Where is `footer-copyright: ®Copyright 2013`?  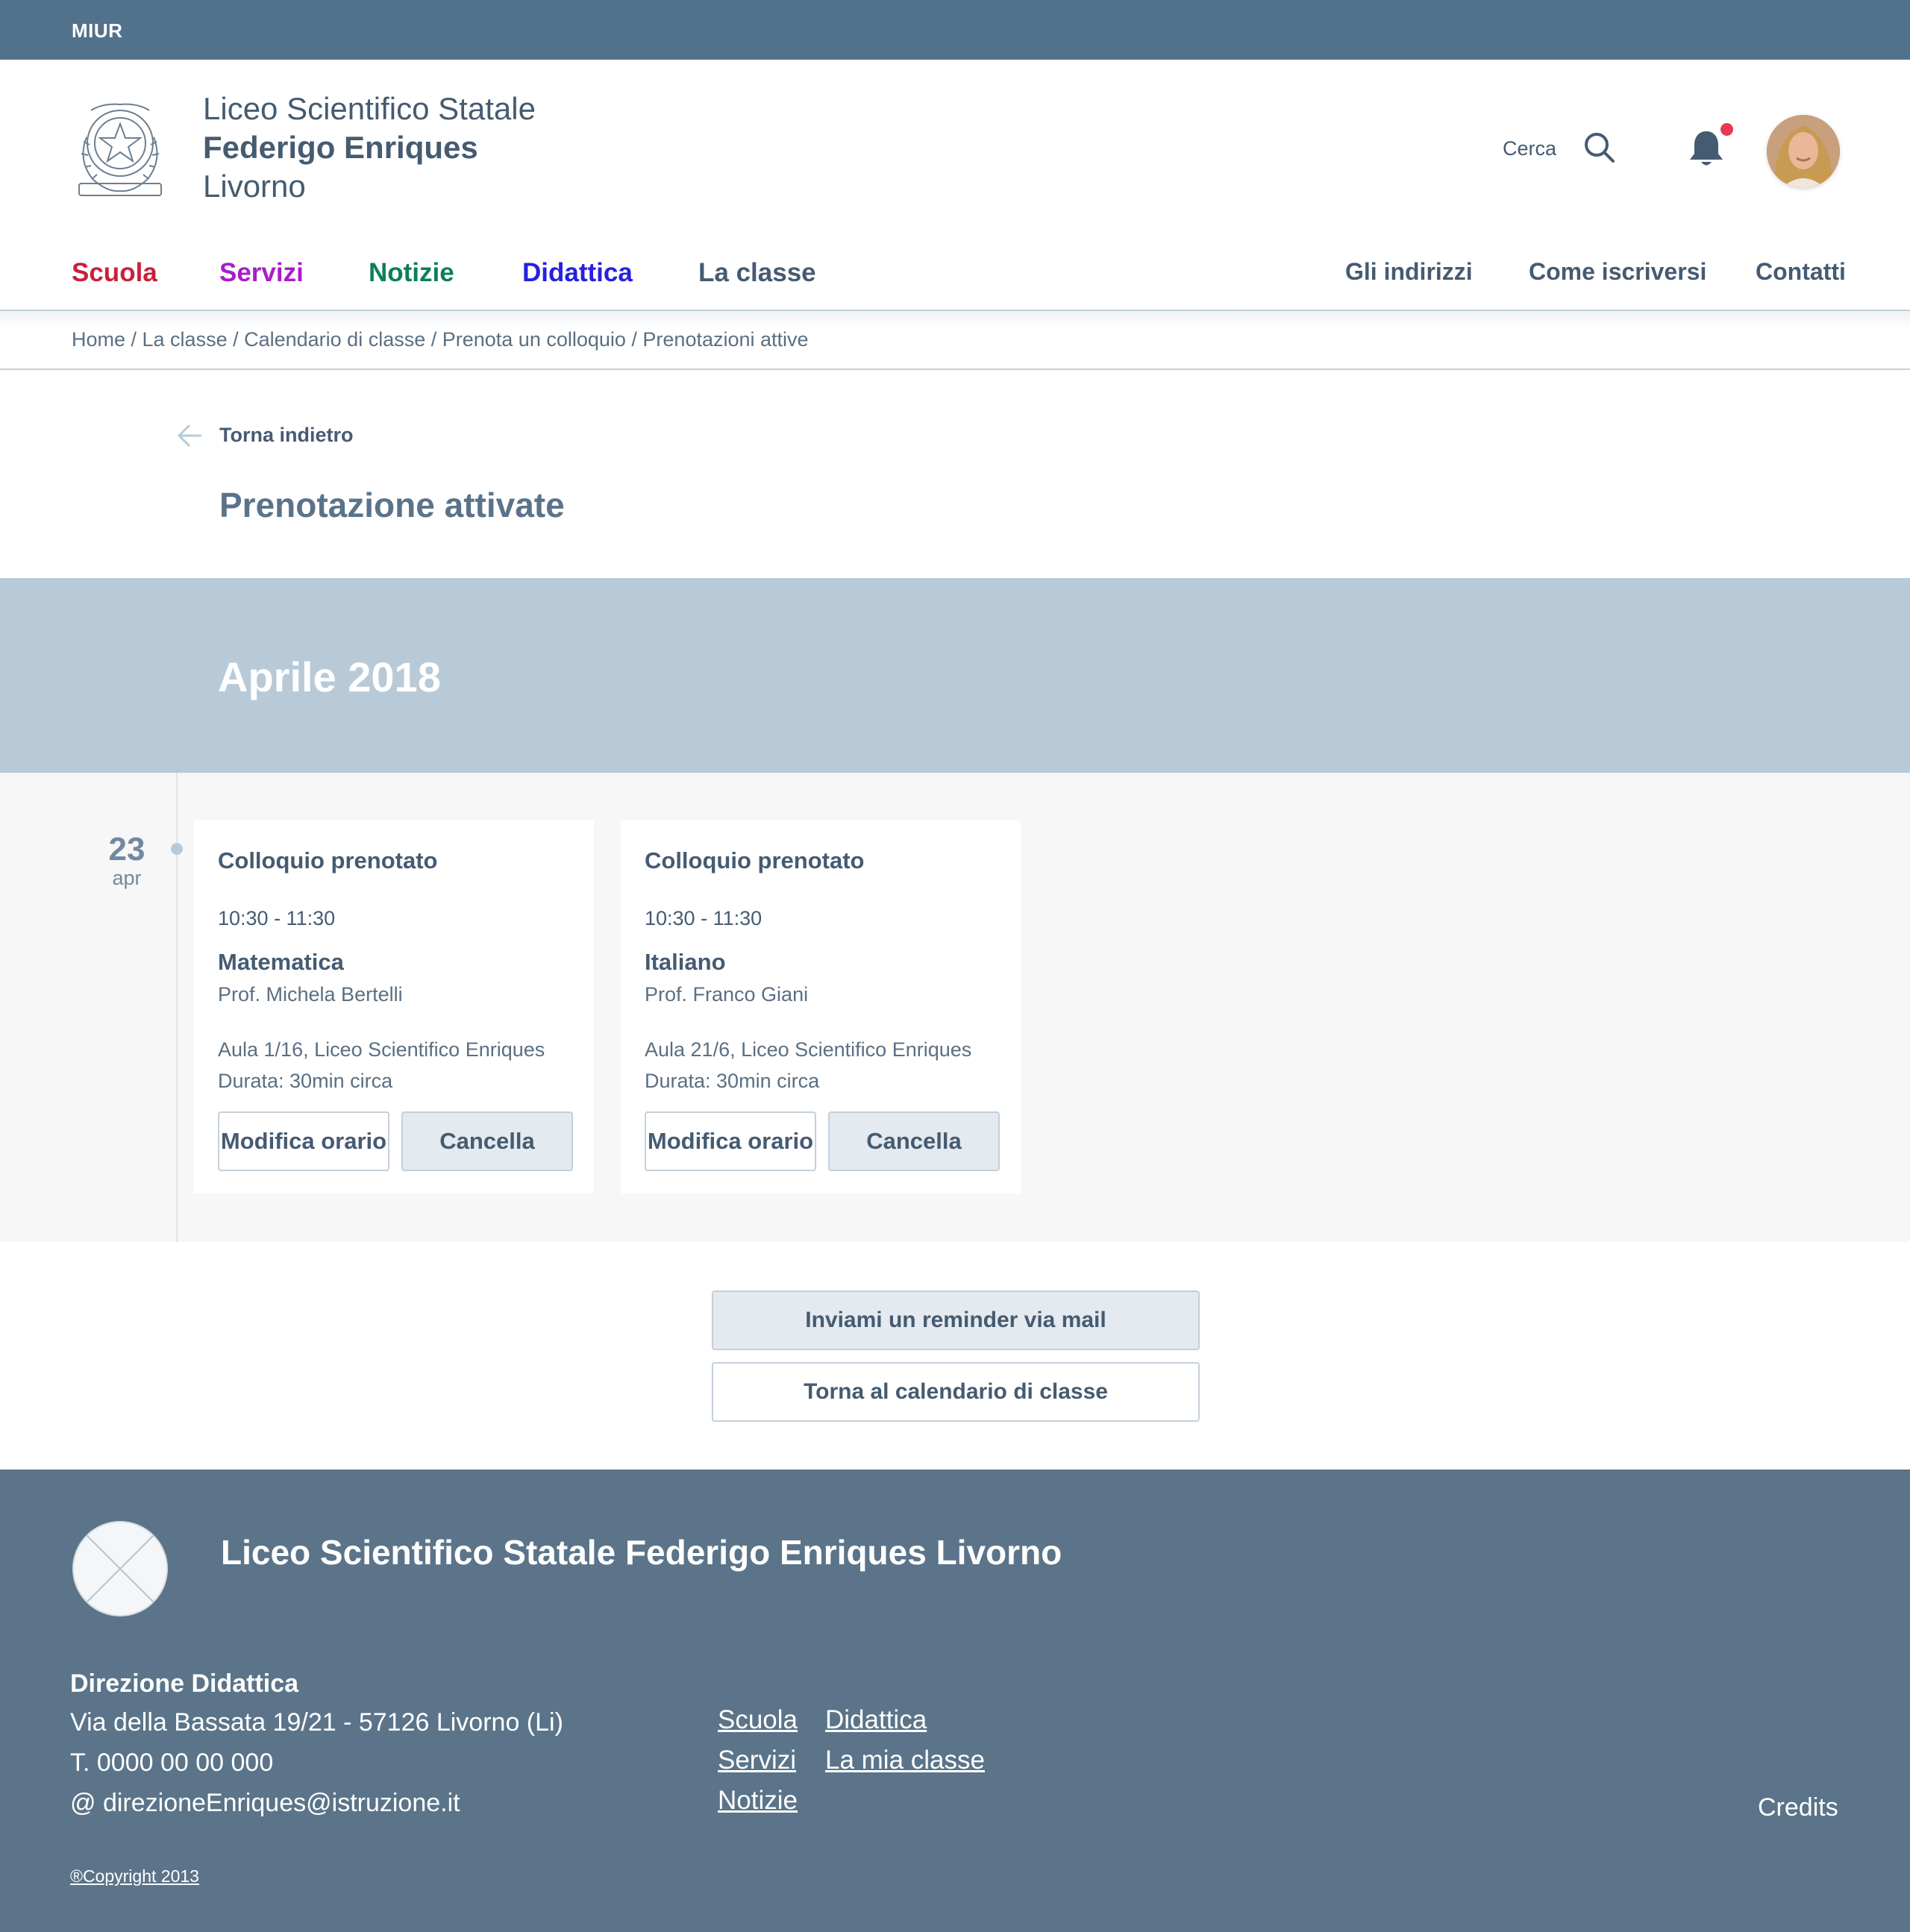 footer-copyright: ®Copyright 2013 is located at coordinates (134, 1876).